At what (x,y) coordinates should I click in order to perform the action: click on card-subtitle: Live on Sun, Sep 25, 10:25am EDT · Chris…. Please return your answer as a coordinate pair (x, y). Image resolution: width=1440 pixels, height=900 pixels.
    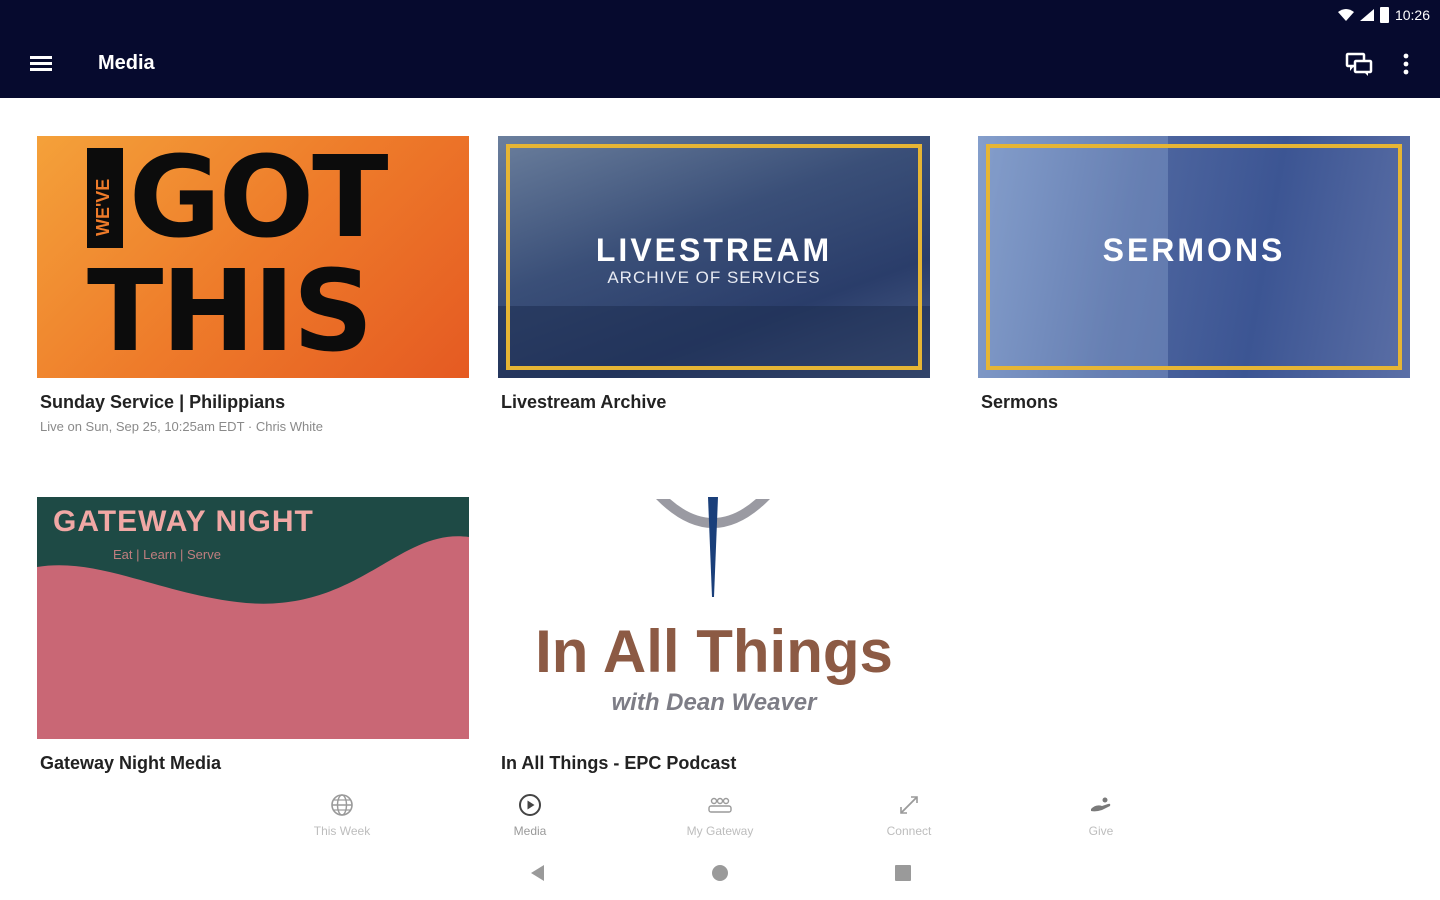
    Looking at the image, I should click on (182, 426).